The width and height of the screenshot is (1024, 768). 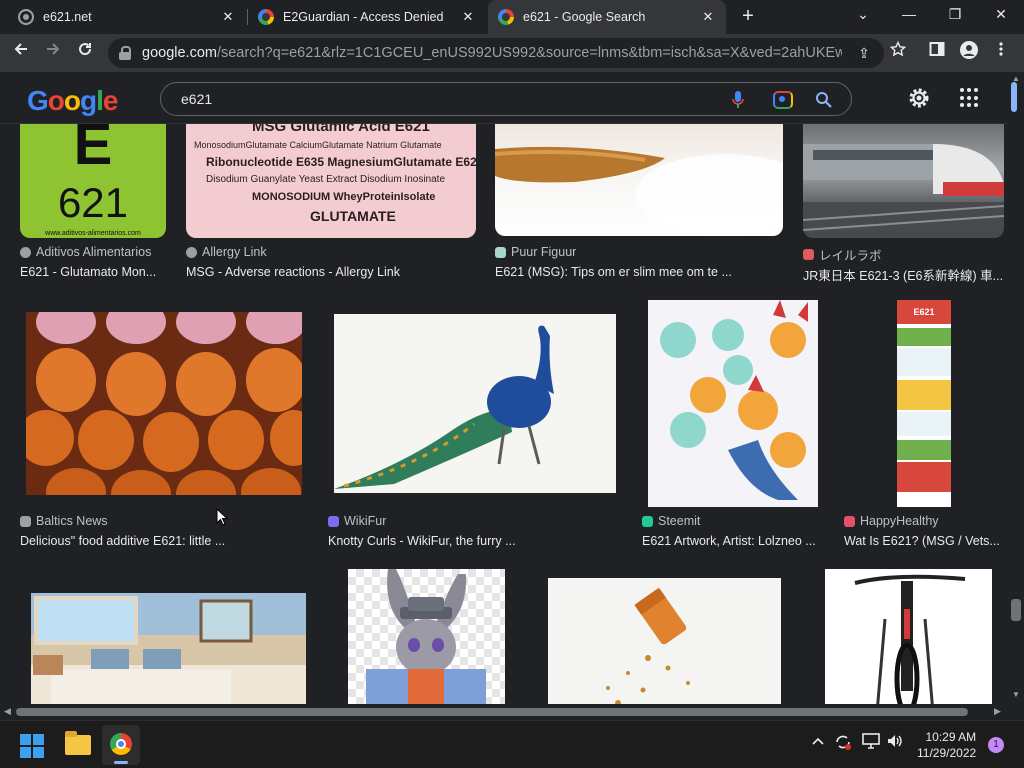 I want to click on horizontal-scrollbar: ◀ ▶, so click(x=504, y=712).